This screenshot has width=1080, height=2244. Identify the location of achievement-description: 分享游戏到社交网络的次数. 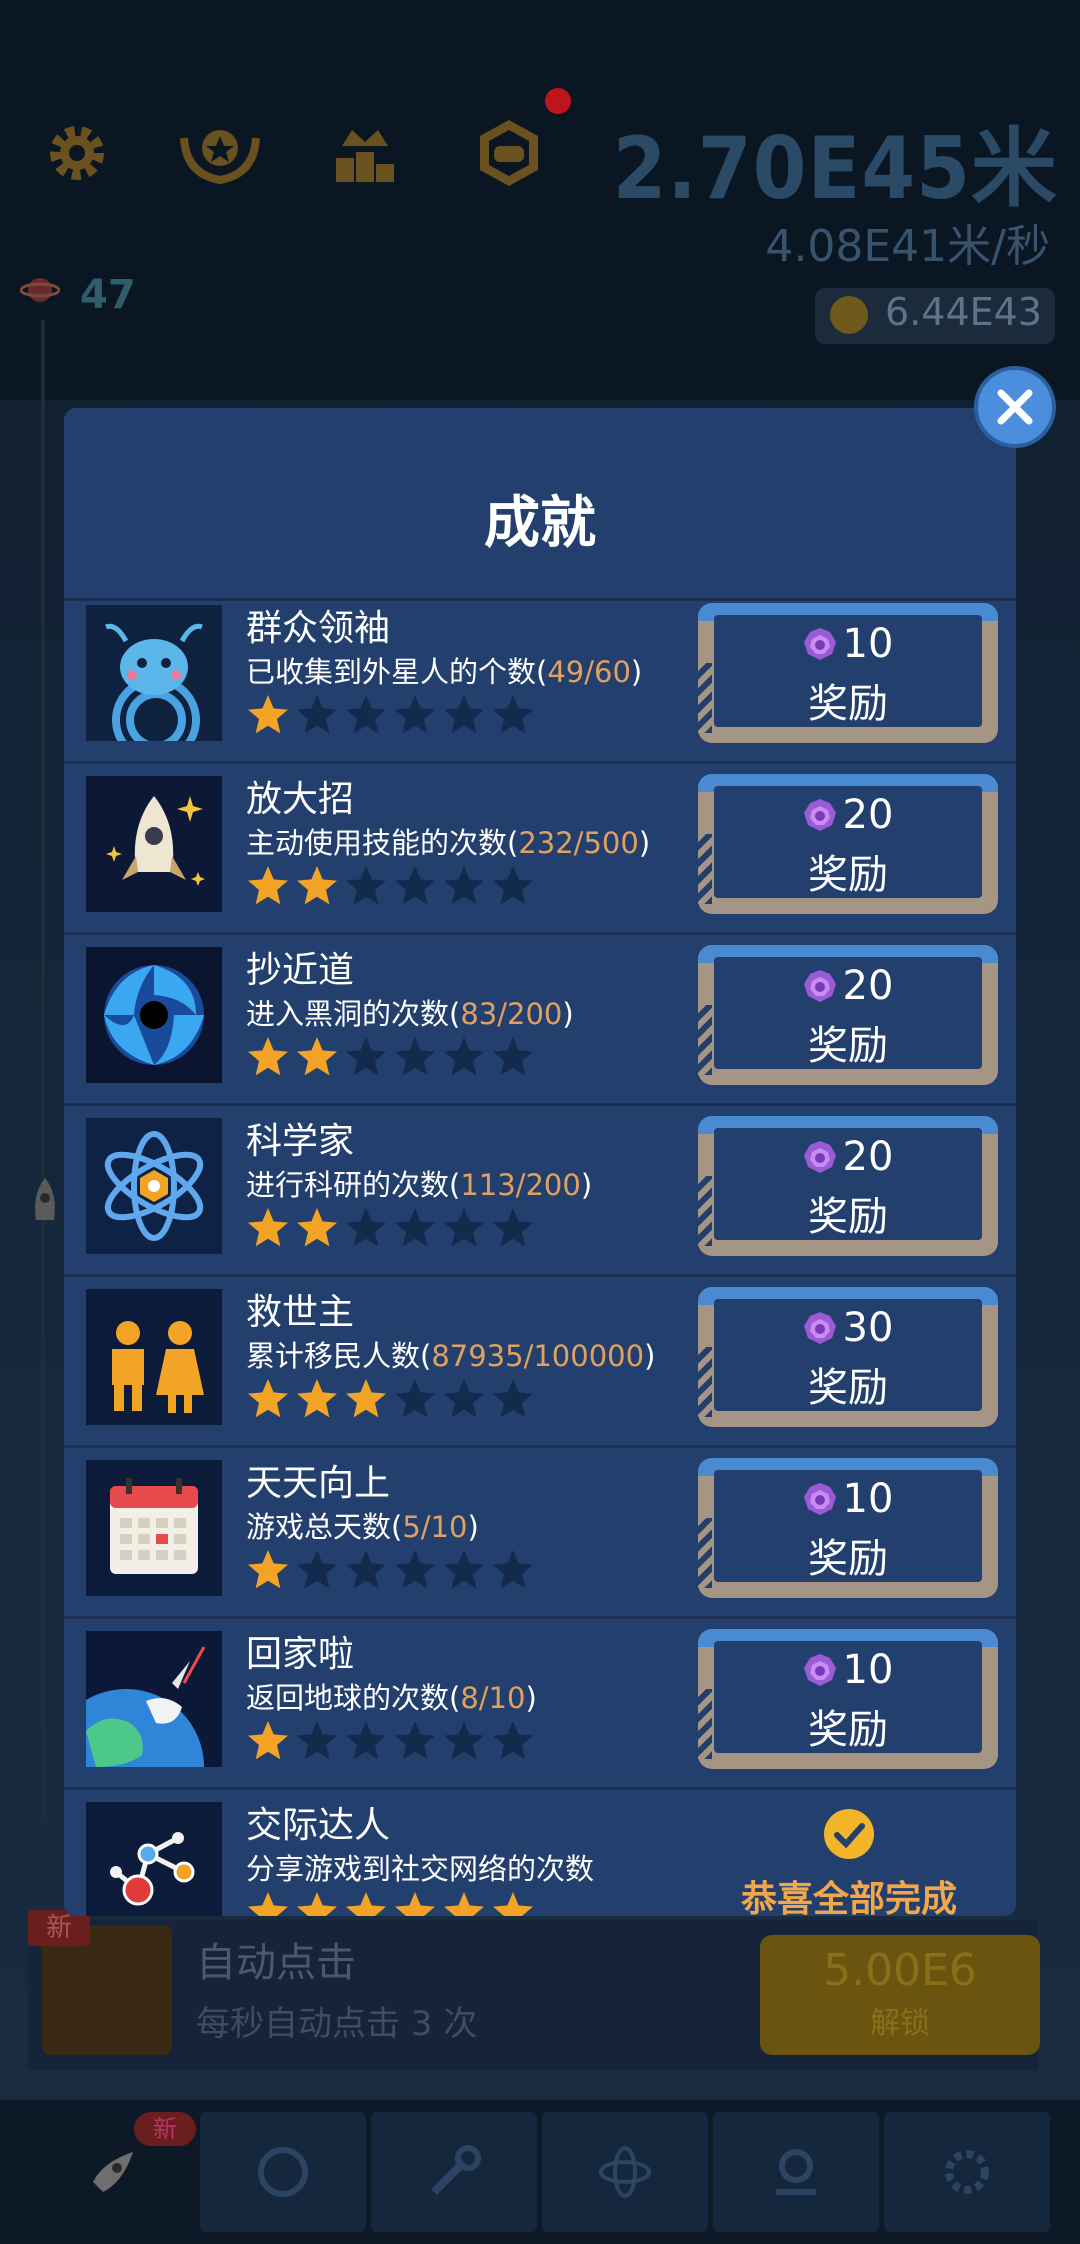
(420, 1867).